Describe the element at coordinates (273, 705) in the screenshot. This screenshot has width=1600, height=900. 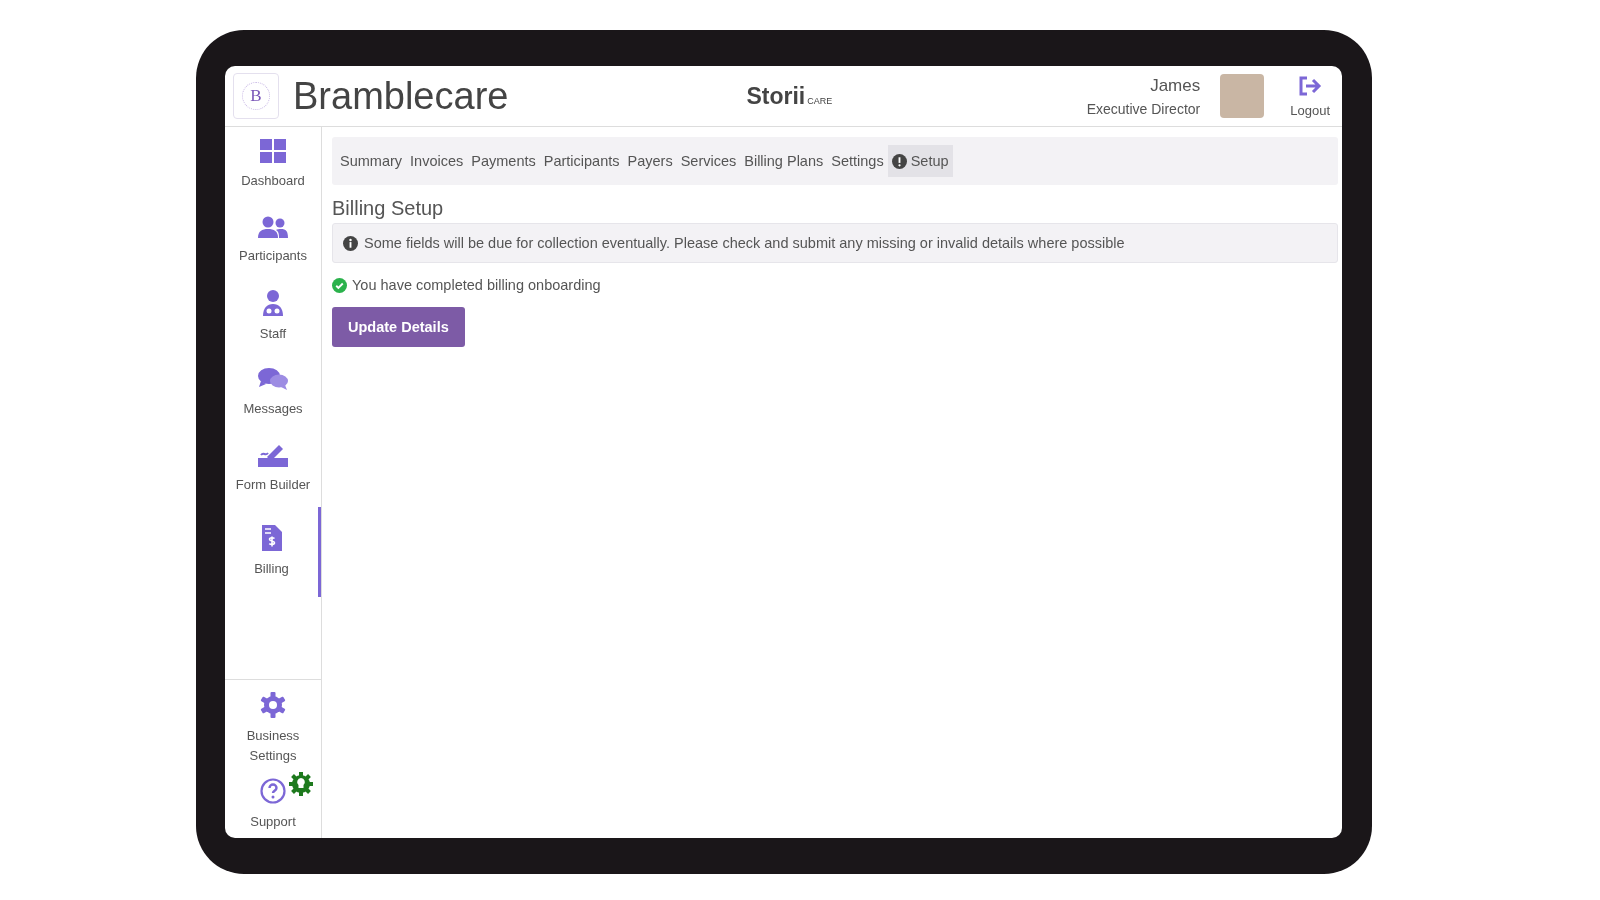
I see `settings-icon` at that location.